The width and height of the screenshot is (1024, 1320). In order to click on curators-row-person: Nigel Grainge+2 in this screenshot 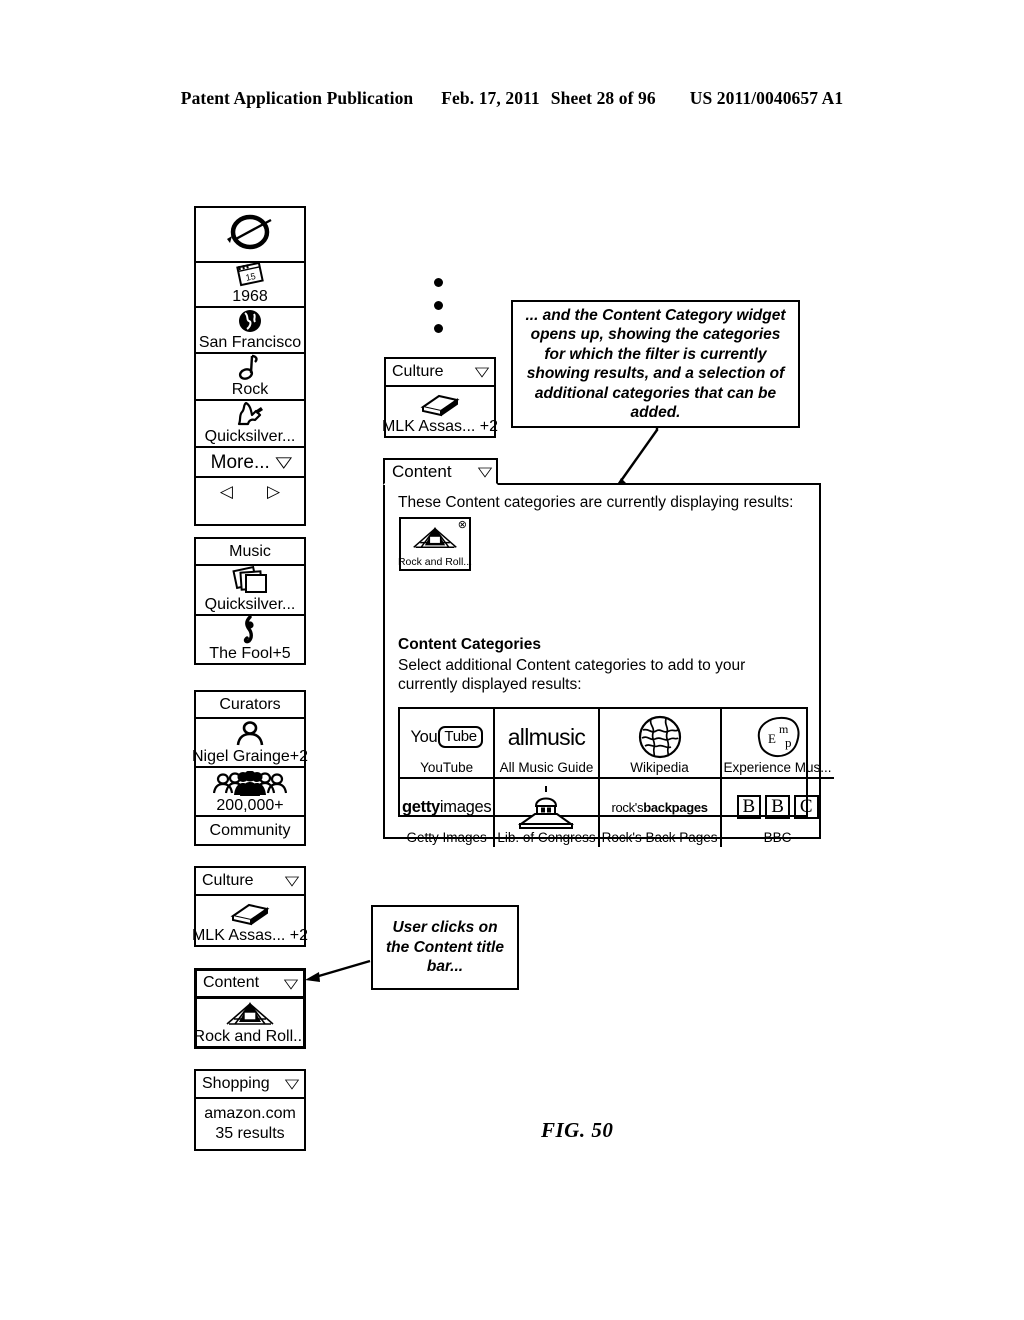, I will do `click(250, 743)`.